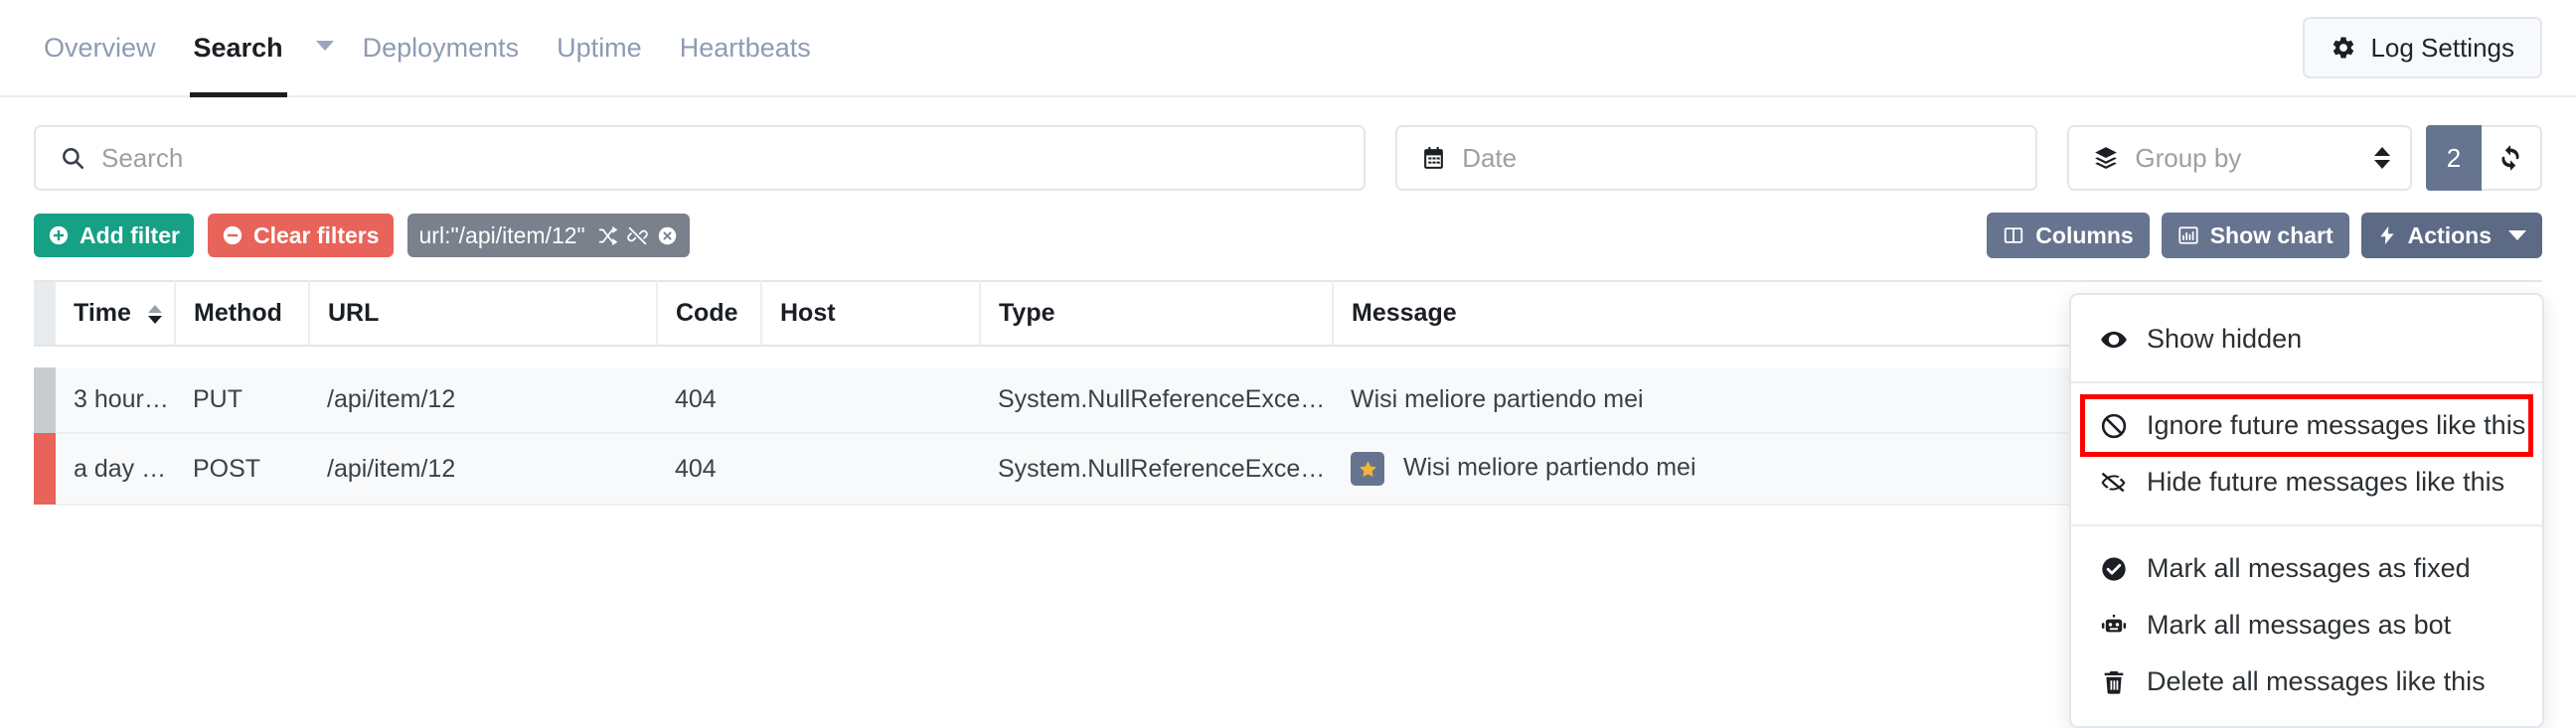 The image size is (2576, 728). I want to click on sort-ascending, so click(154, 308).